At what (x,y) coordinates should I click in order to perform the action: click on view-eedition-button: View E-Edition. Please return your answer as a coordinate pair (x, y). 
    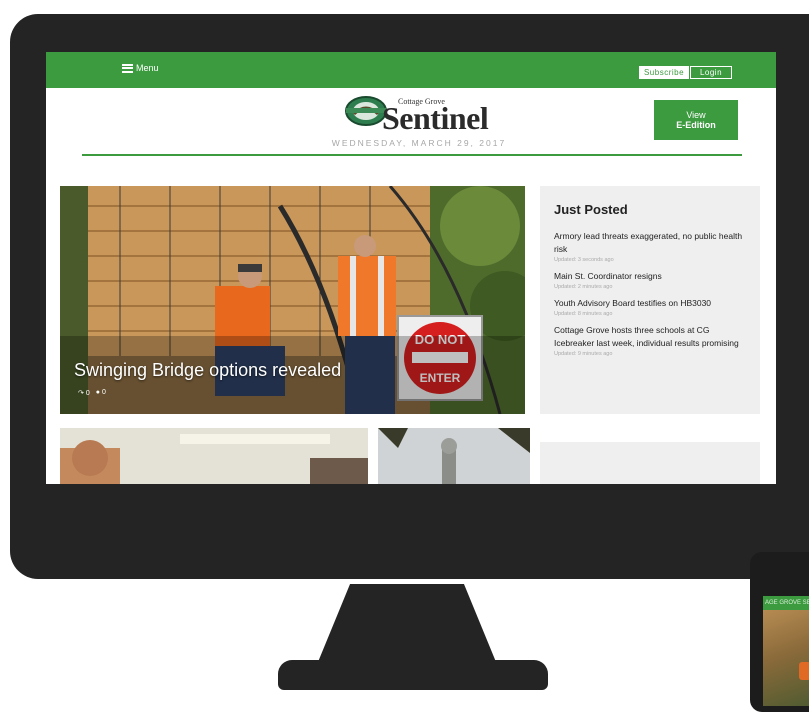
    Looking at the image, I should click on (696, 120).